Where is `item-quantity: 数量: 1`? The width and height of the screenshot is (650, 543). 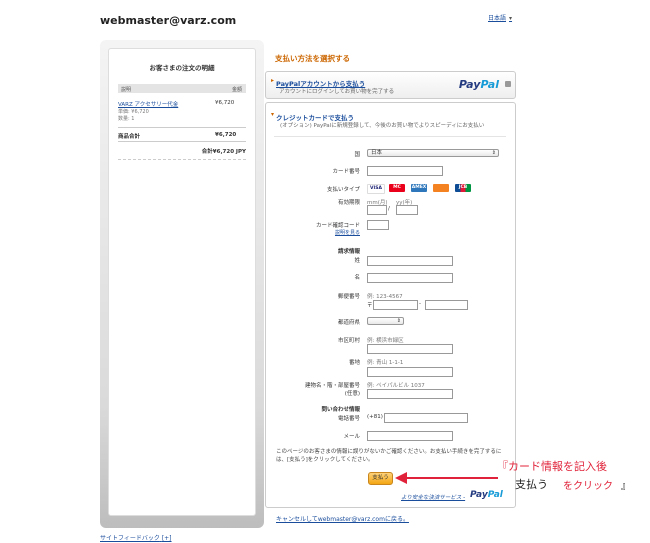 item-quantity: 数量: 1 is located at coordinates (126, 119).